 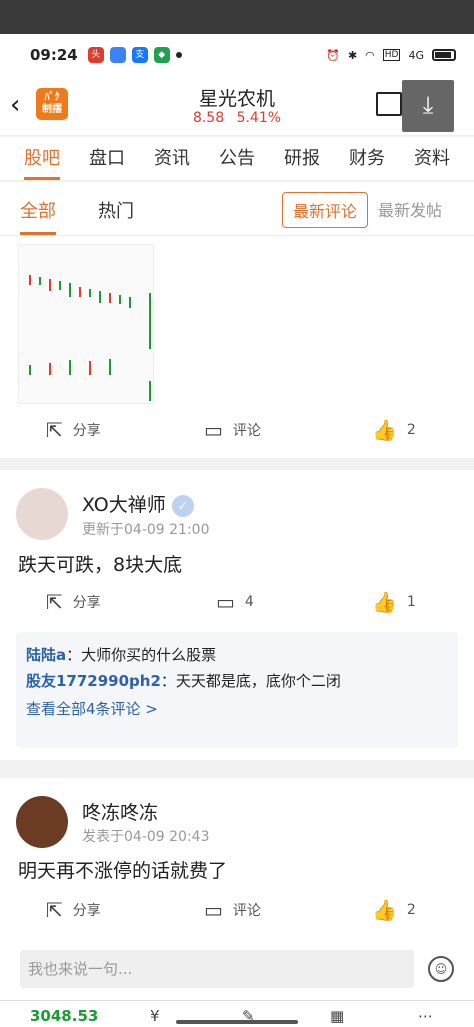 I want to click on alarm-icon: ⏰, so click(x=333, y=55).